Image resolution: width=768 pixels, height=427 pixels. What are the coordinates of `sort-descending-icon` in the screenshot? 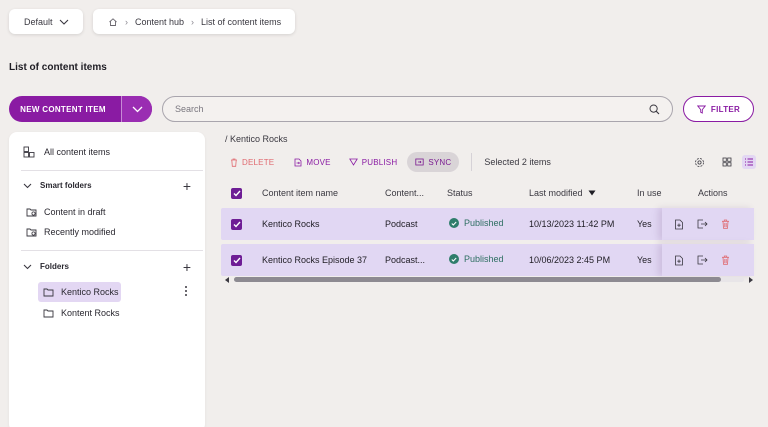 It's located at (592, 193).